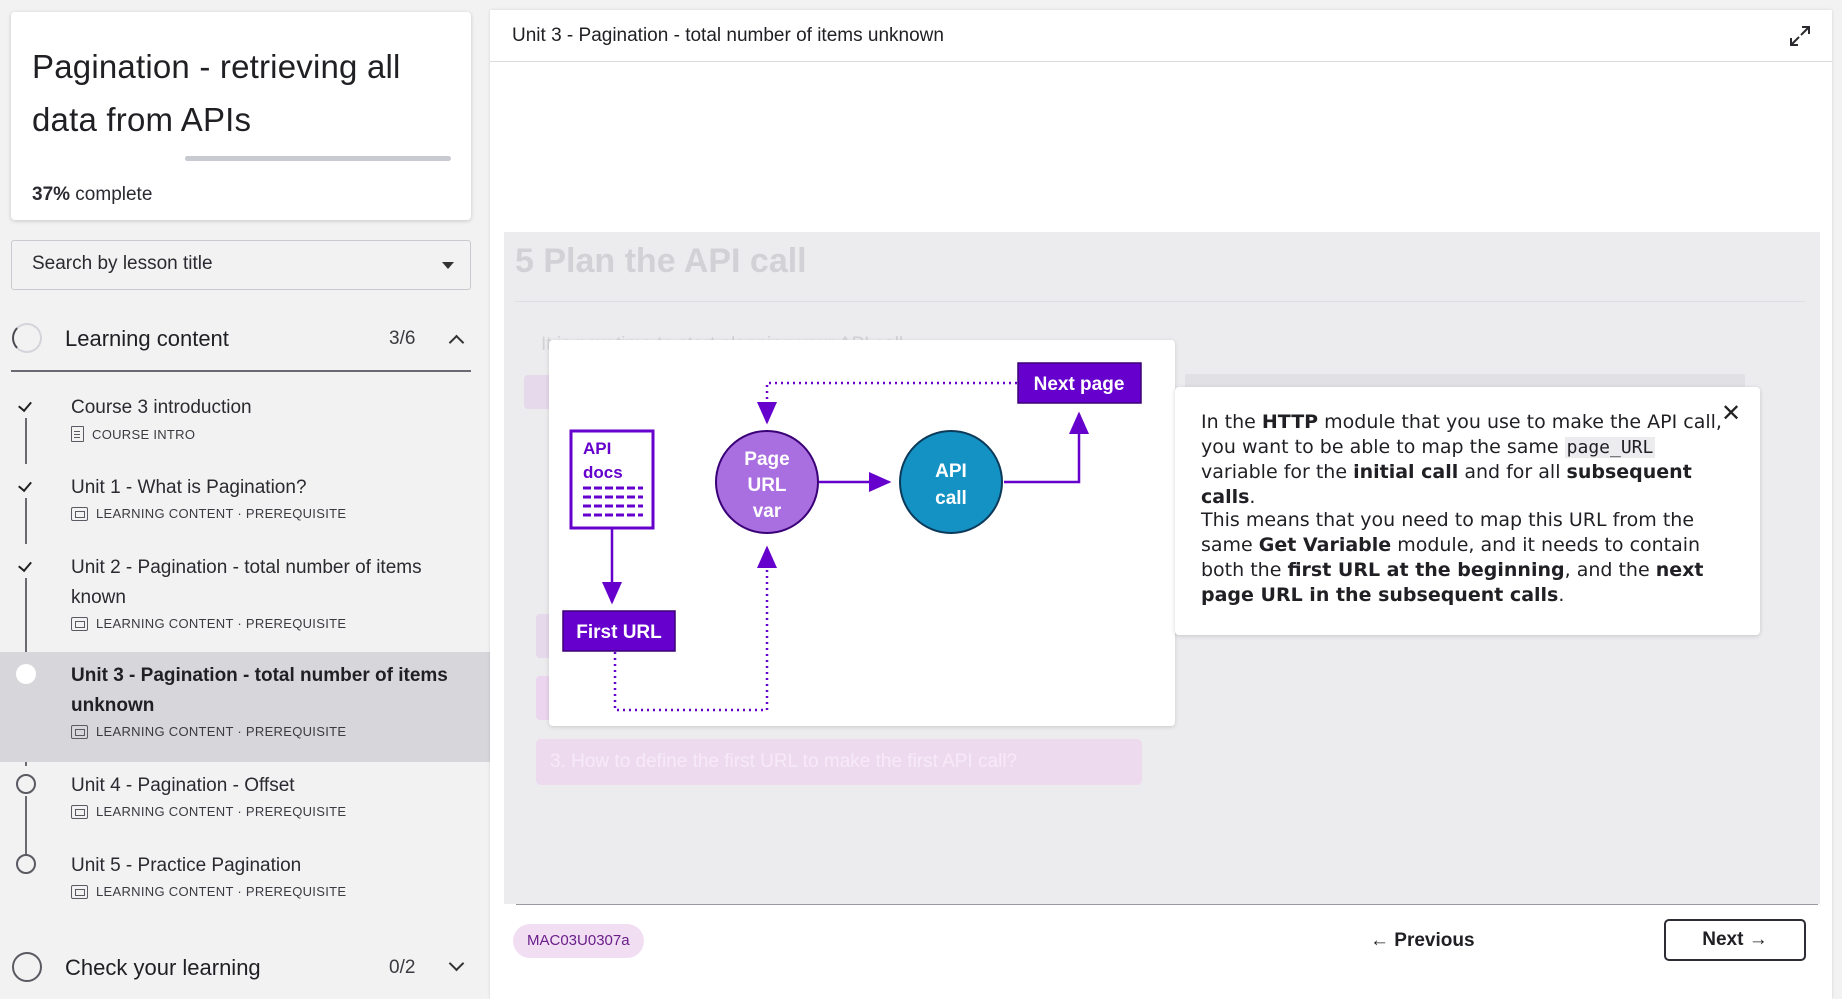 Image resolution: width=1842 pixels, height=999 pixels. Describe the element at coordinates (887, 403) in the screenshot. I see `dotted-arrow-next-page-to-var` at that location.